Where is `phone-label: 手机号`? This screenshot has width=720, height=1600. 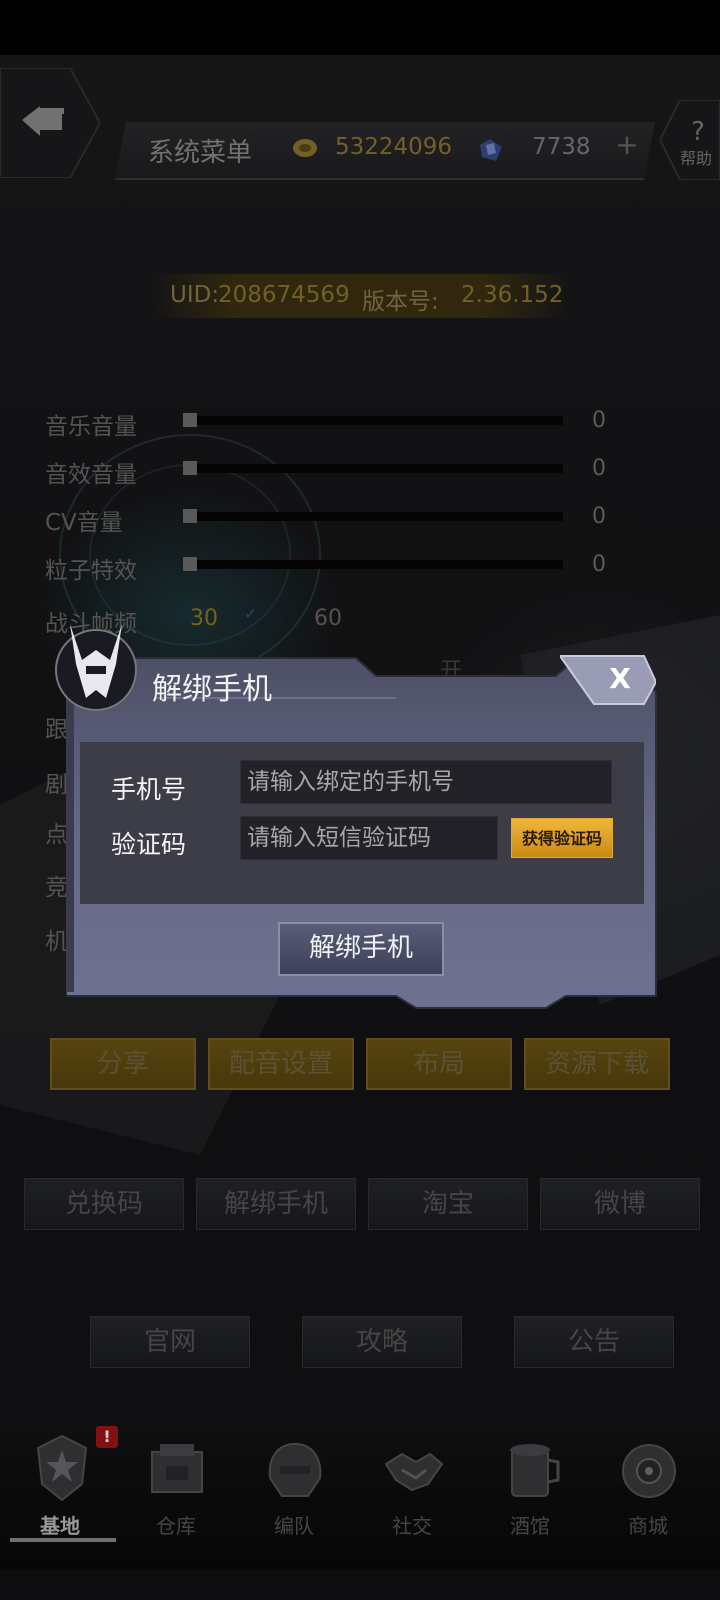
phone-label: 手机号 is located at coordinates (149, 789).